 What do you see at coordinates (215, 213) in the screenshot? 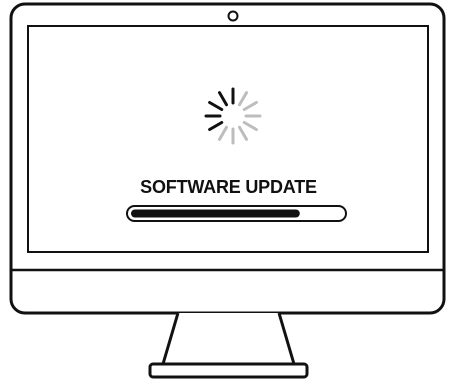
I see `progress-fill` at bounding box center [215, 213].